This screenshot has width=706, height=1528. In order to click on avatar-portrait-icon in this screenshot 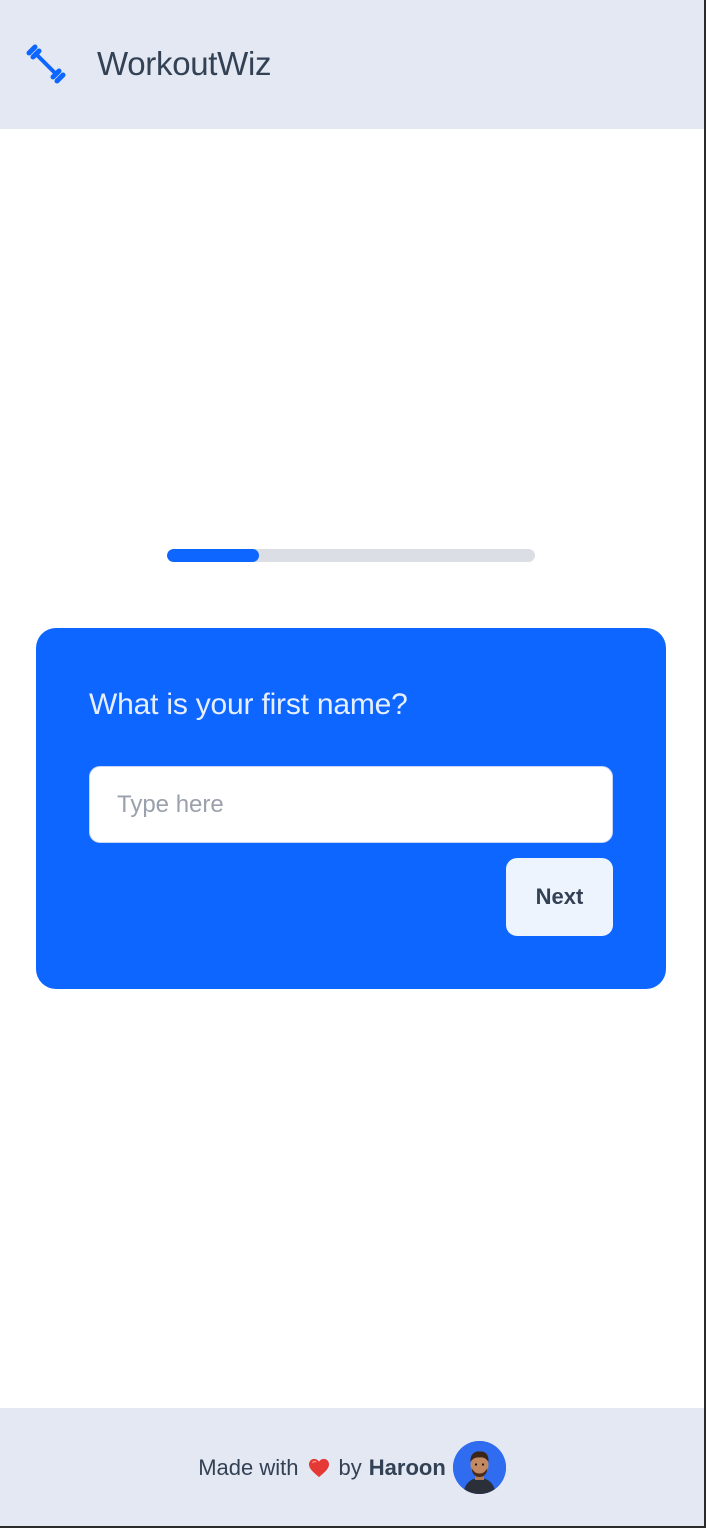, I will do `click(479, 1467)`.